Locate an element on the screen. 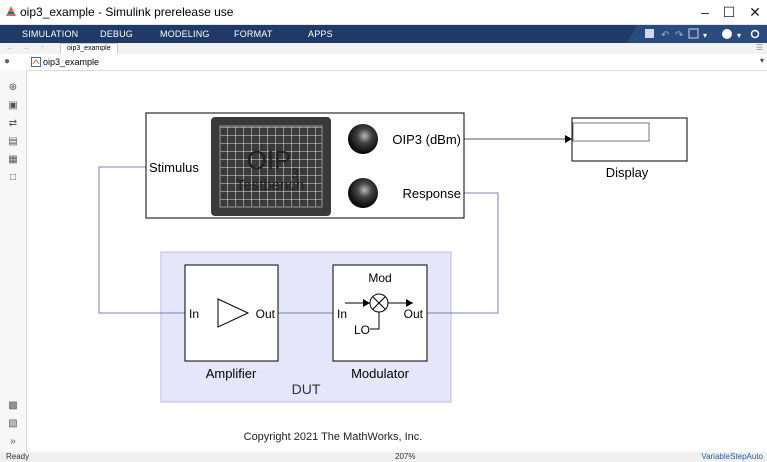  model-path: oip3_example is located at coordinates (71, 62).